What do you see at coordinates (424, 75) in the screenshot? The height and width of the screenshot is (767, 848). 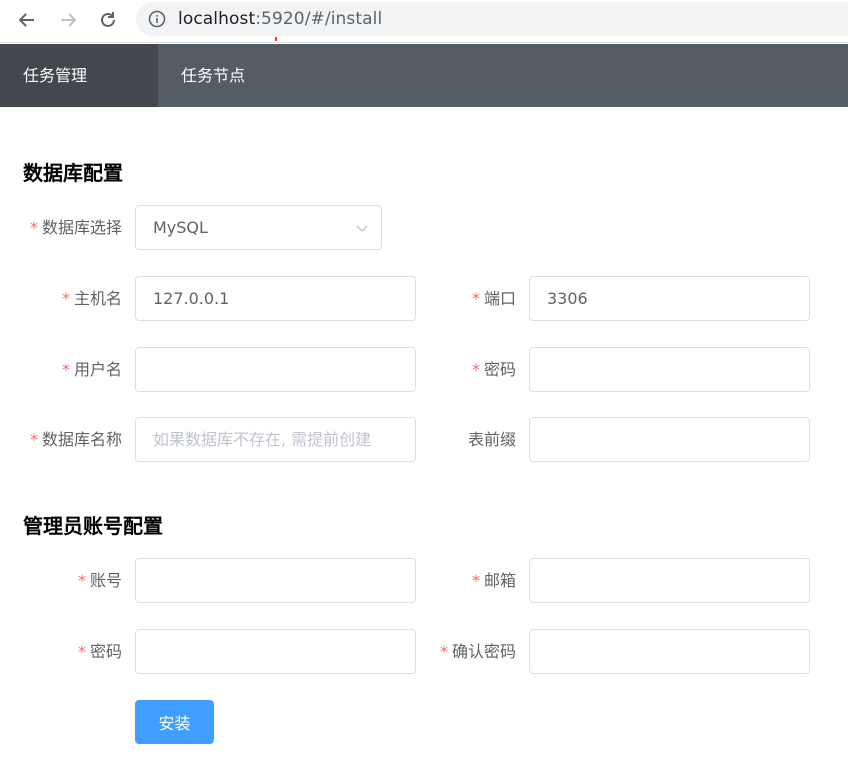 I see `app-header: 任务管理 任务节点` at bounding box center [424, 75].